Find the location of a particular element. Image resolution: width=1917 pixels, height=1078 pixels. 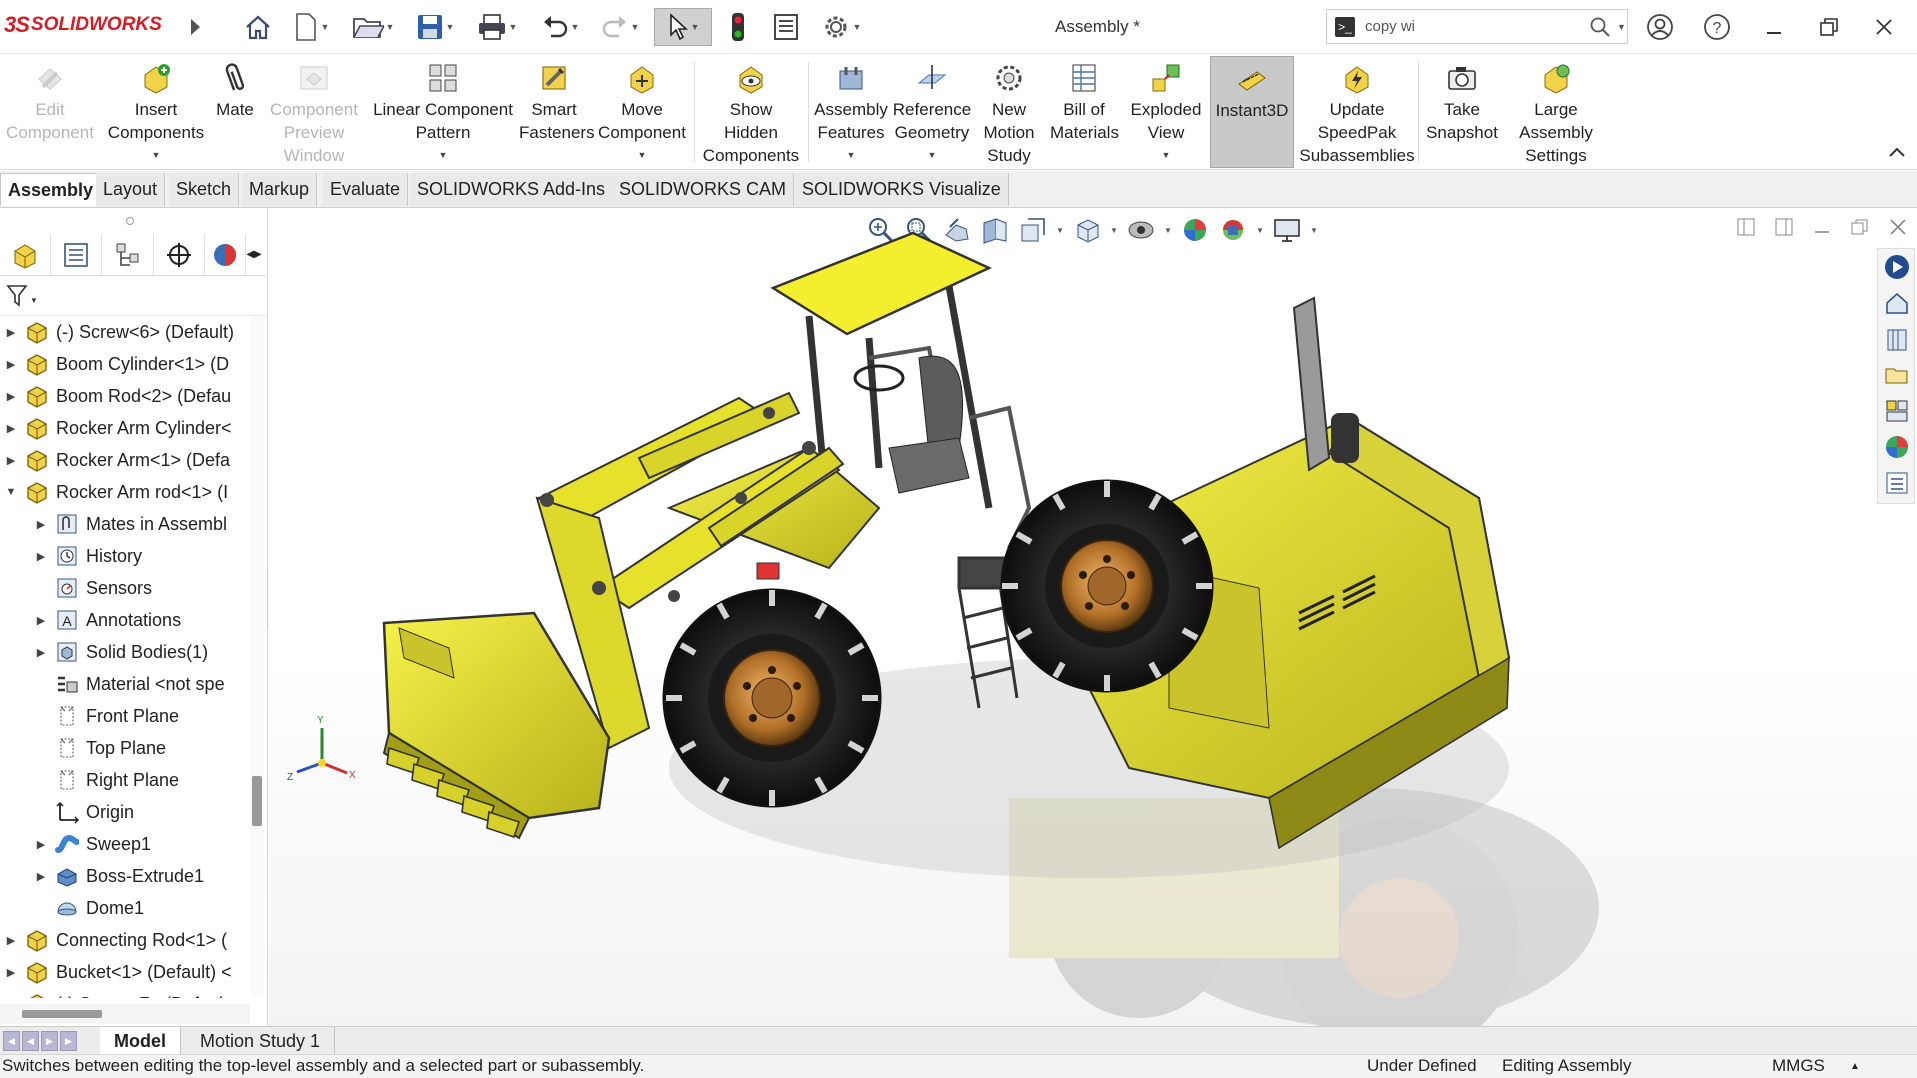

file-explorer-icon is located at coordinates (1897, 375).